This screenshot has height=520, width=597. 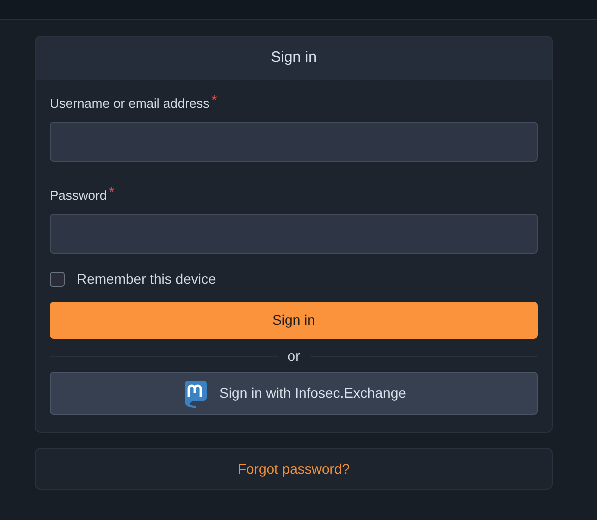 I want to click on field-label: Username or email address, so click(x=130, y=104).